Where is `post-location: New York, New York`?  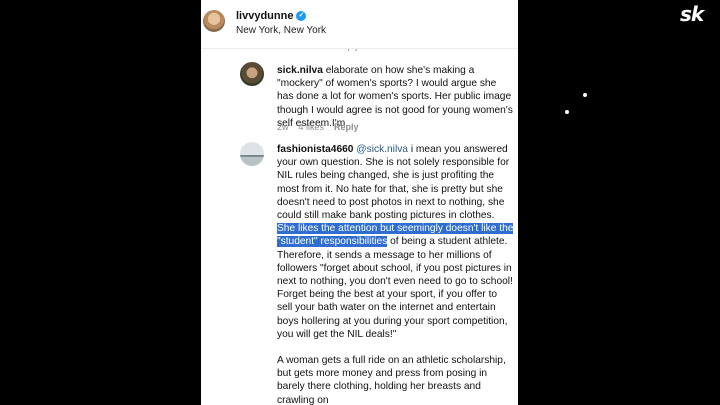 post-location: New York, New York is located at coordinates (281, 30).